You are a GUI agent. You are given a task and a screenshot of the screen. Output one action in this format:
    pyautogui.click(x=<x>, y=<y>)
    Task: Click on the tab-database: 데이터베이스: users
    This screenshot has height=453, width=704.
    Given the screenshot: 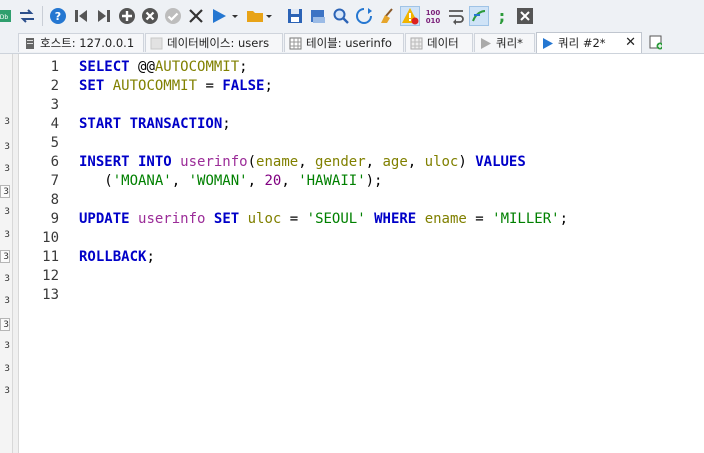 What is the action you would take?
    pyautogui.click(x=214, y=42)
    